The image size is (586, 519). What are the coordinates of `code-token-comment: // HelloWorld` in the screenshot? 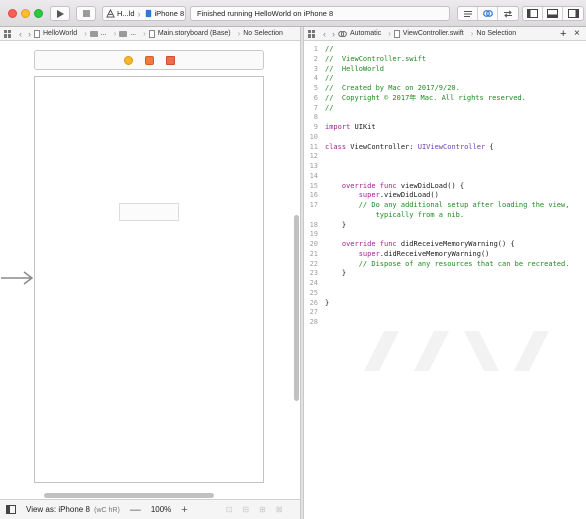 It's located at (355, 68).